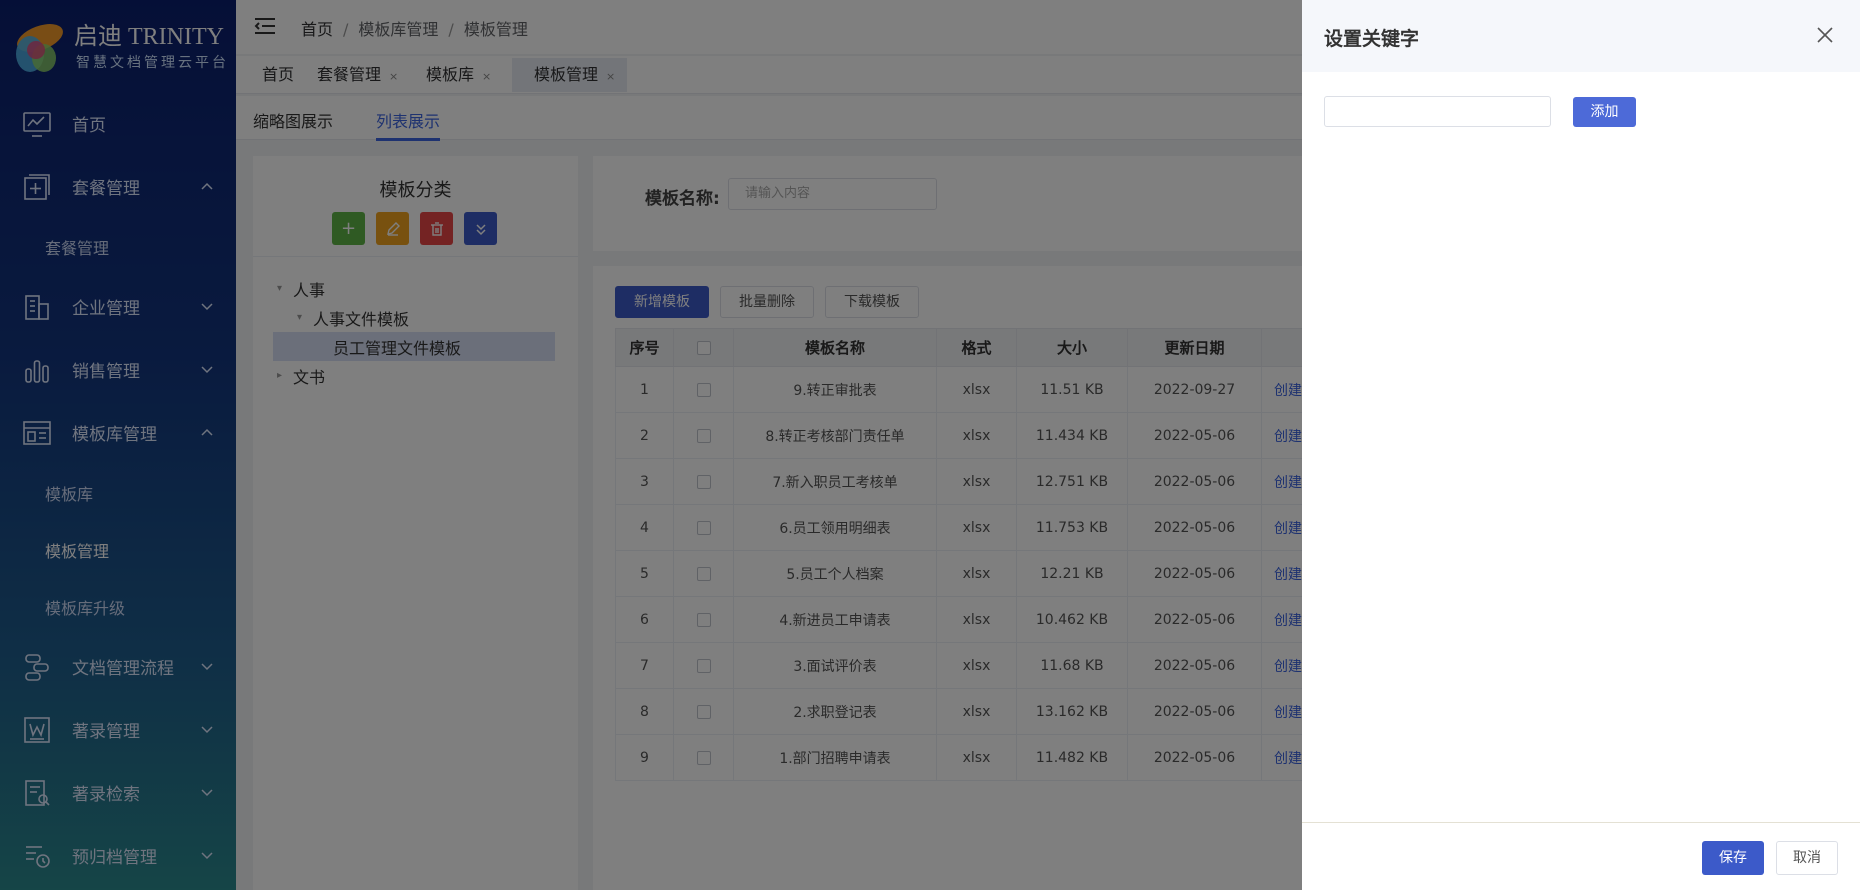 The width and height of the screenshot is (1860, 890). I want to click on close-icon, so click(1825, 35).